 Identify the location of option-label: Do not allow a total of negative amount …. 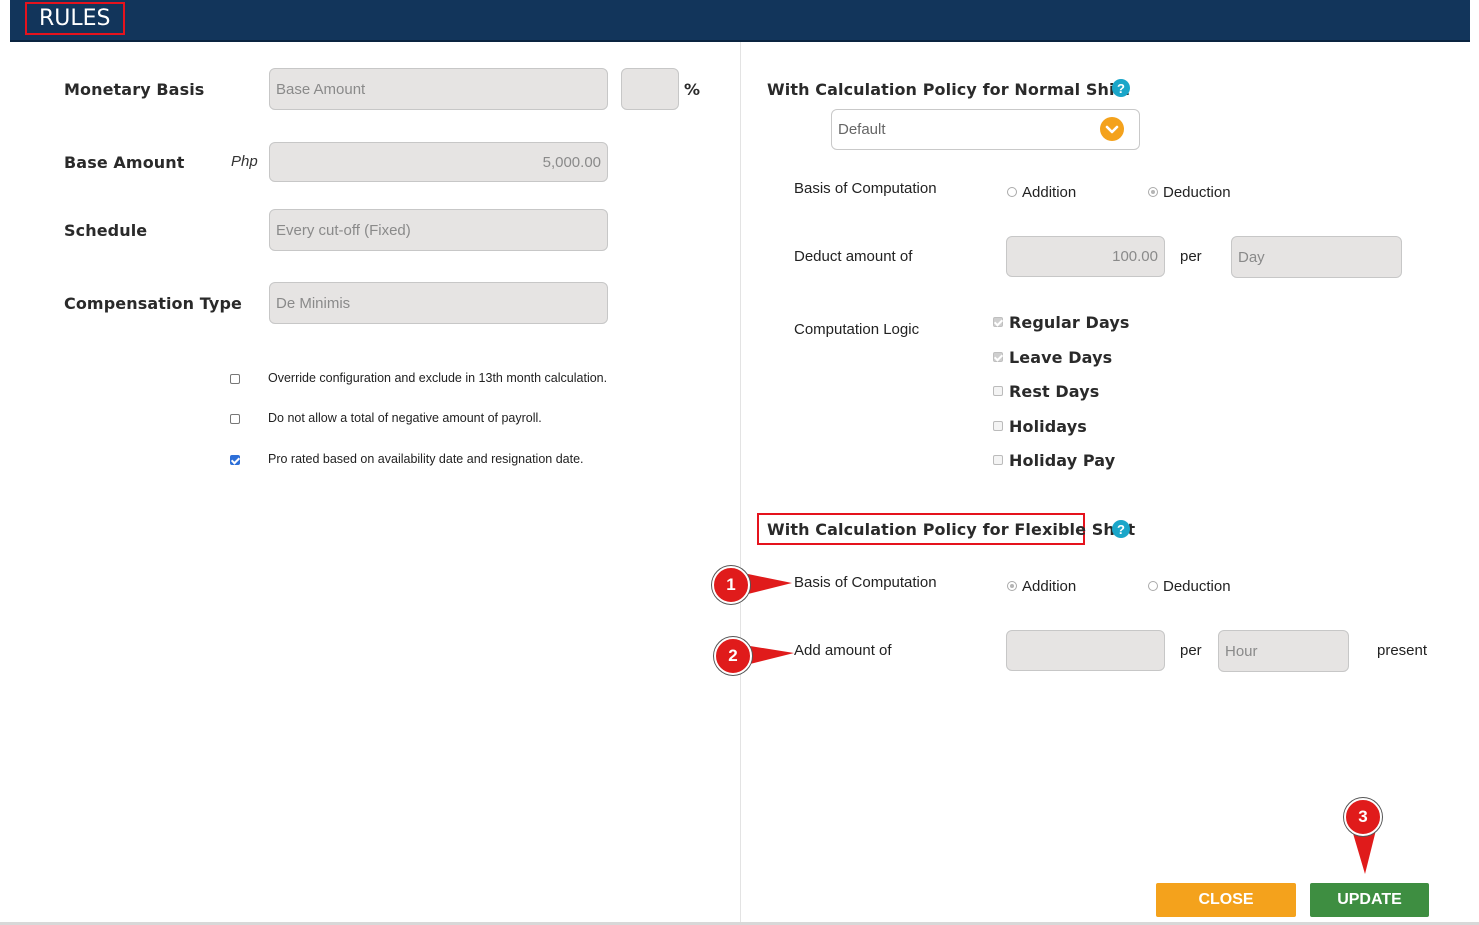
(405, 418).